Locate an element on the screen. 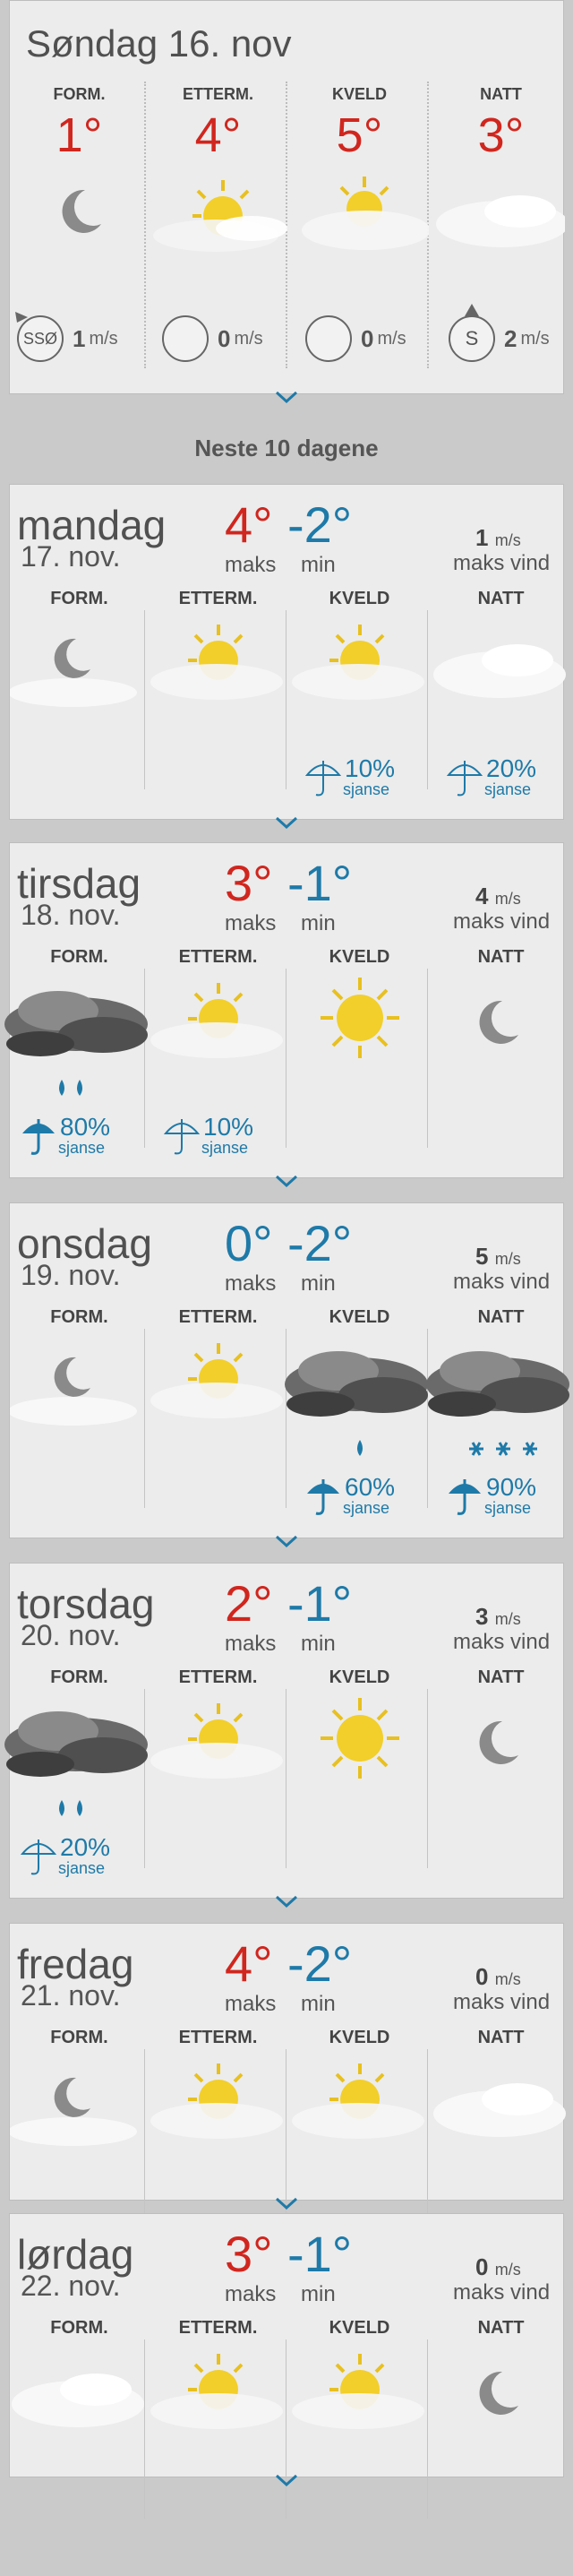 This screenshot has width=573, height=2576. wind-arrow-icon is located at coordinates (472, 310).